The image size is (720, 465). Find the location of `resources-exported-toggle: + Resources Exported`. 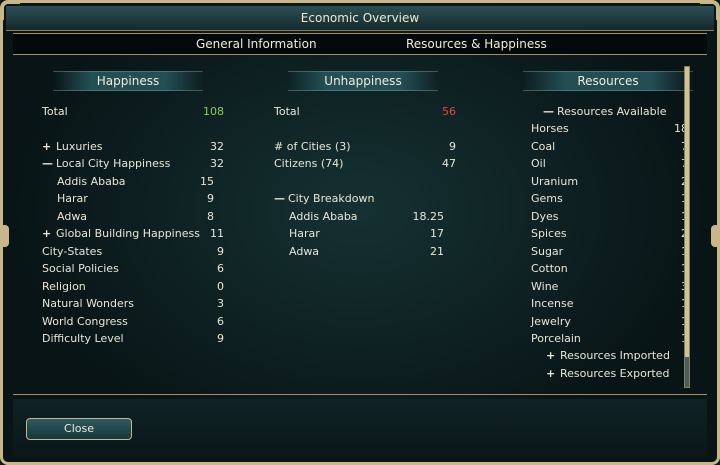

resources-exported-toggle: + Resources Exported is located at coordinates (607, 374).